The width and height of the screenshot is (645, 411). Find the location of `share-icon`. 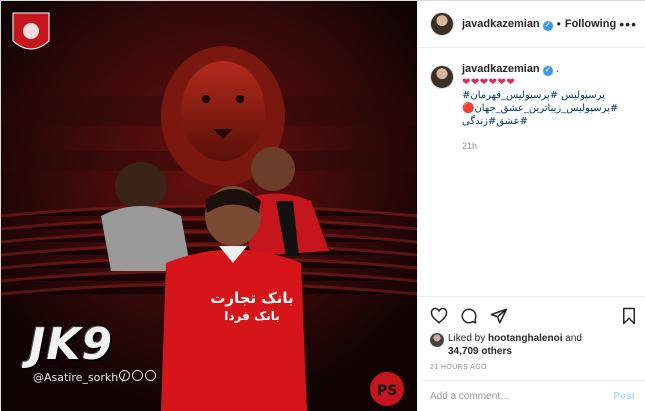

share-icon is located at coordinates (499, 316).